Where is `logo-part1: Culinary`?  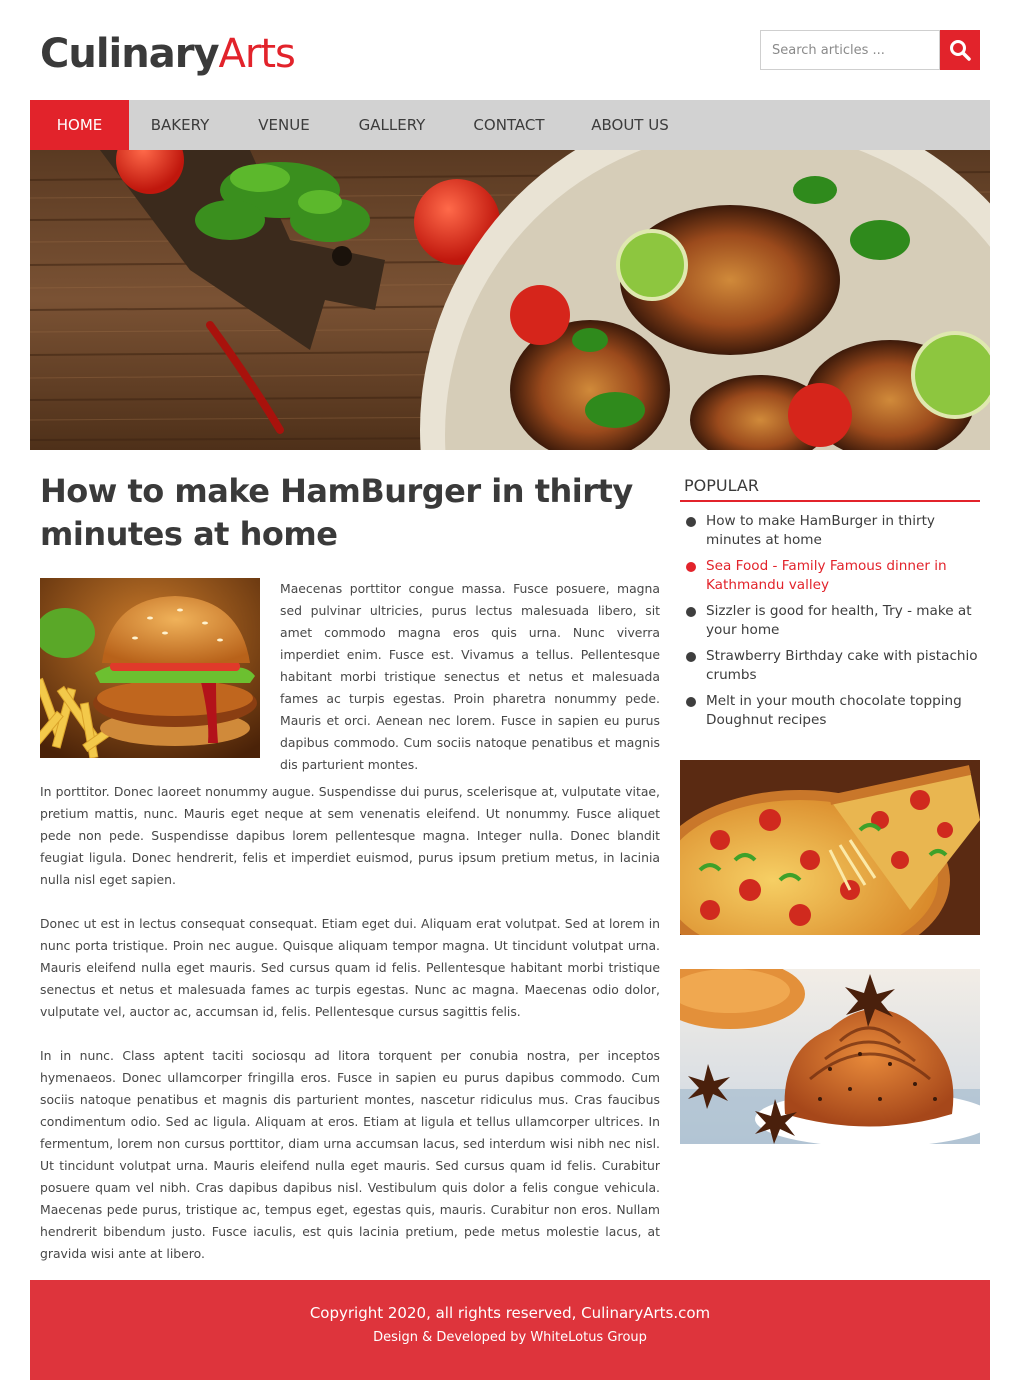 logo-part1: Culinary is located at coordinates (130, 54).